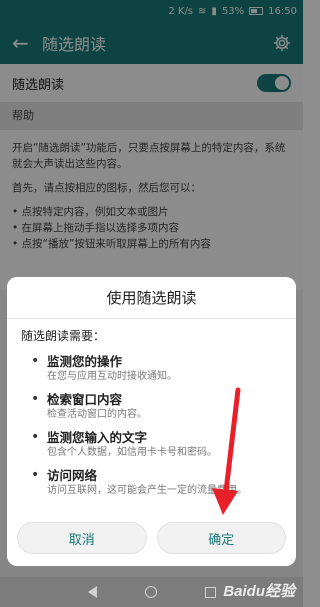 The image size is (320, 607). What do you see at coordinates (151, 367) in the screenshot?
I see `permission-item: • 监测您的操作 在您与应用互动时接收通知。` at bounding box center [151, 367].